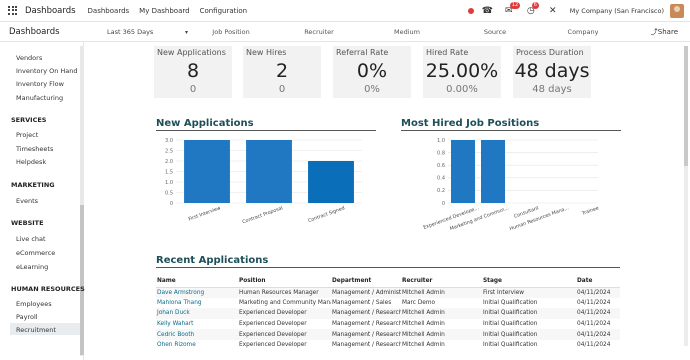 The height and width of the screenshot is (360, 690). Describe the element at coordinates (130, 31) in the screenshot. I see `period-label: Last 365 Days` at that location.